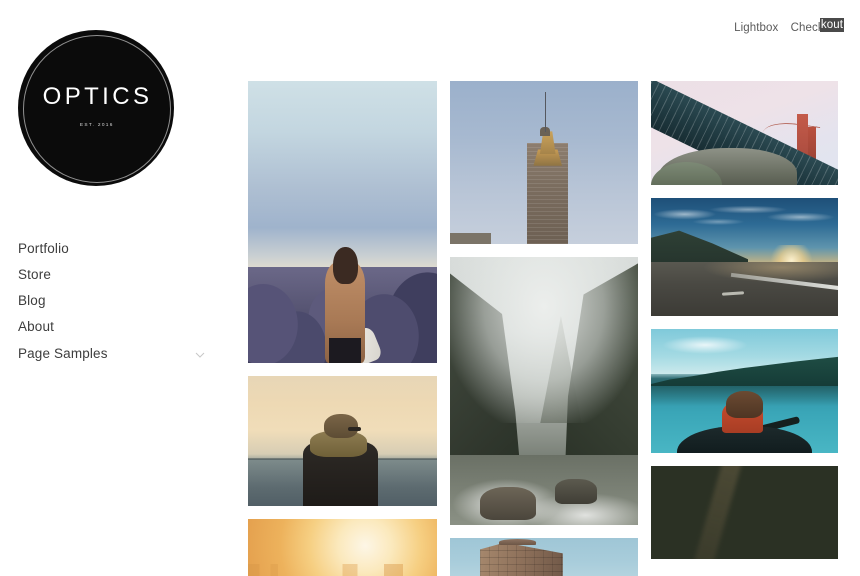 The height and width of the screenshot is (576, 860). I want to click on gallery-tile-autumn-forest, so click(744, 512).